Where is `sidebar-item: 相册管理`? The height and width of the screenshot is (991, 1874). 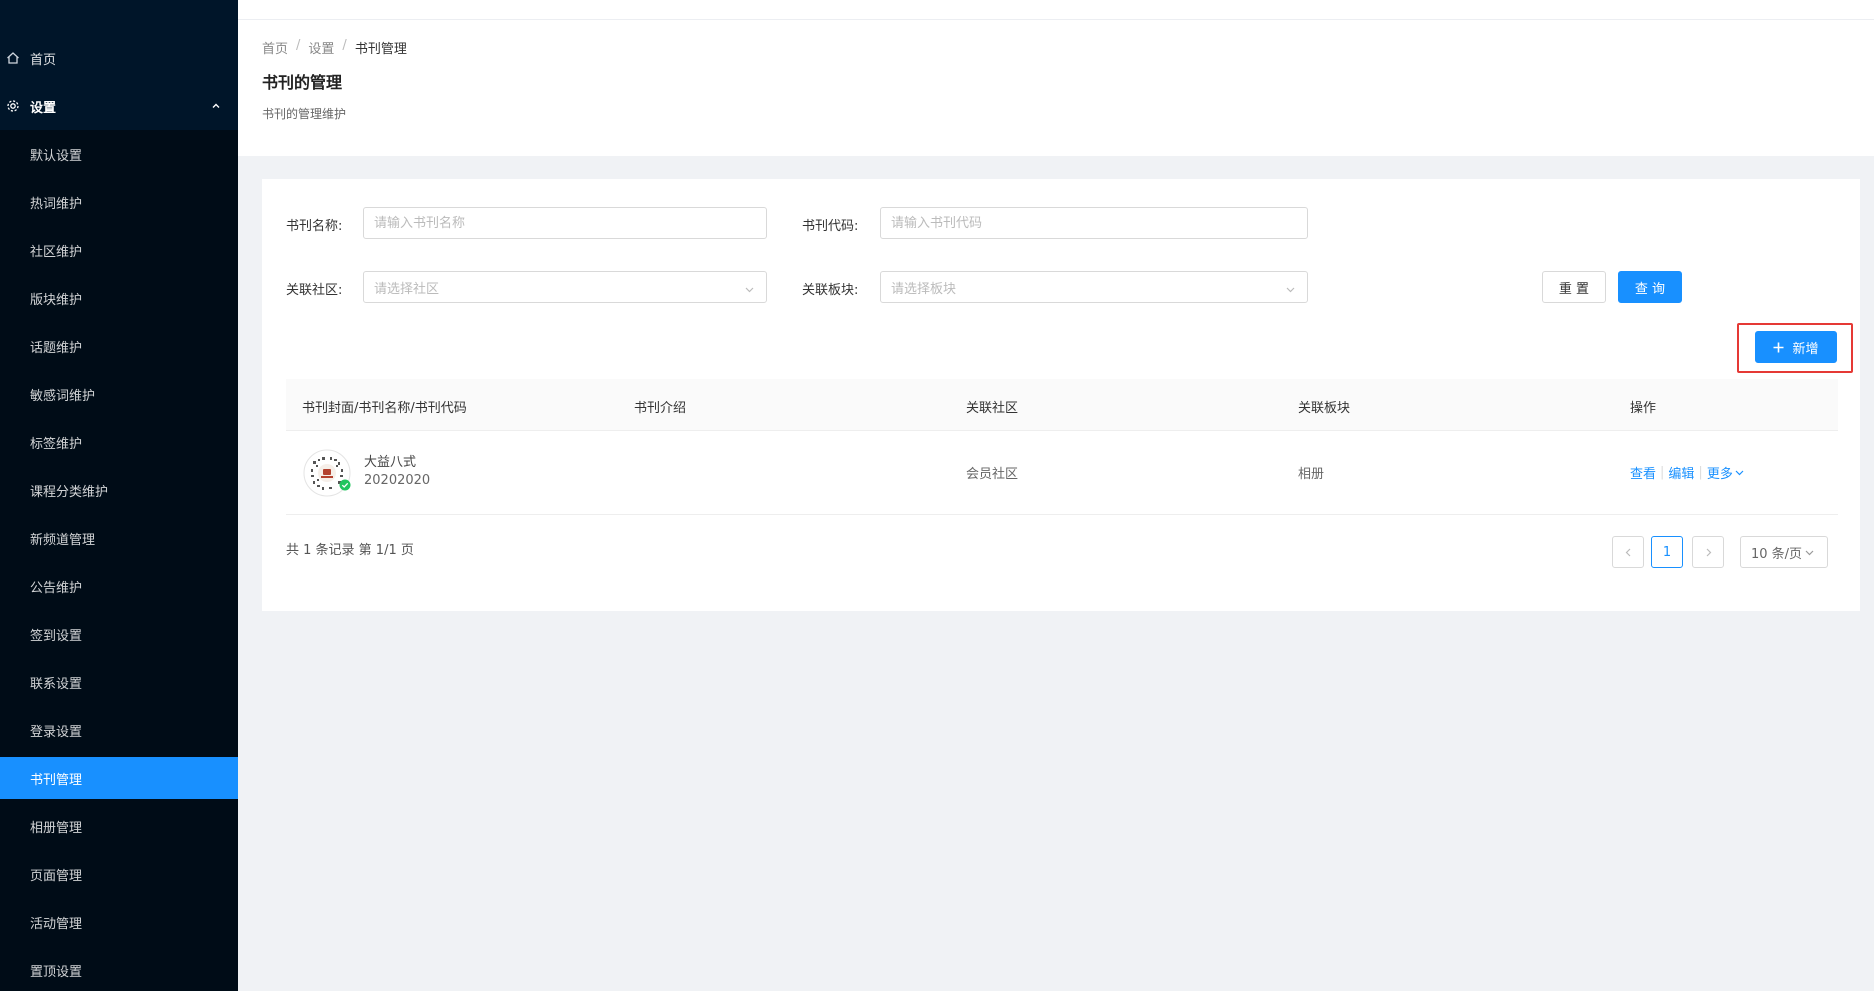
sidebar-item: 相册管理 is located at coordinates (119, 826).